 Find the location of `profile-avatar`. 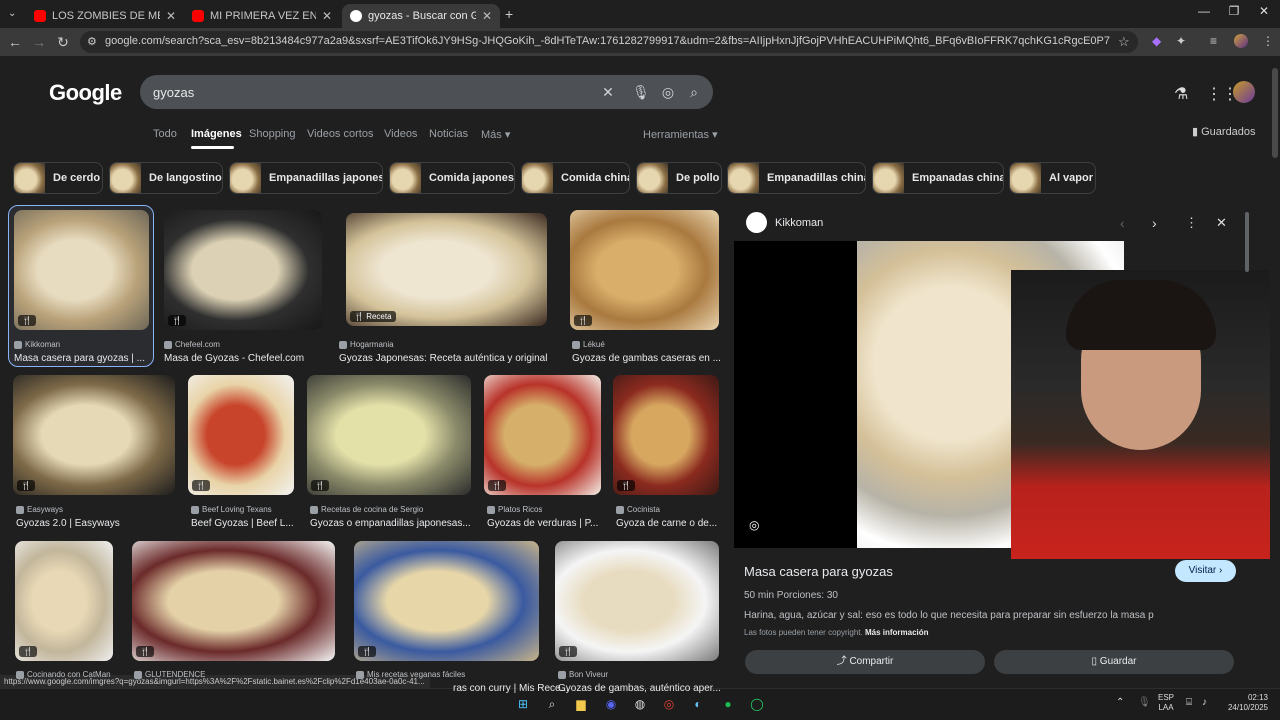

profile-avatar is located at coordinates (1241, 41).